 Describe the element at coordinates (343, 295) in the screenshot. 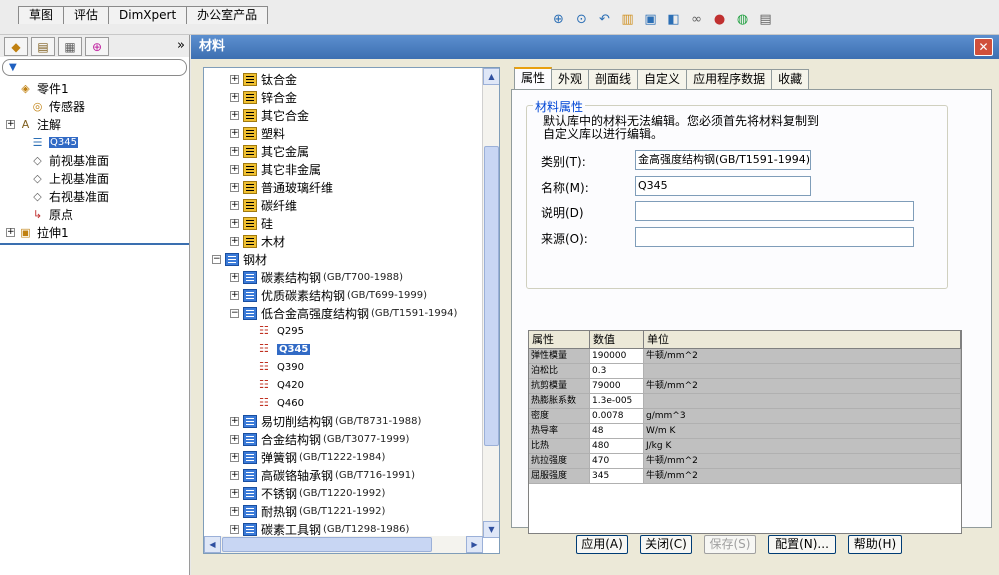

I see `material-folder: + 优质碳素结构钢 (GB/T699-1999)` at that location.